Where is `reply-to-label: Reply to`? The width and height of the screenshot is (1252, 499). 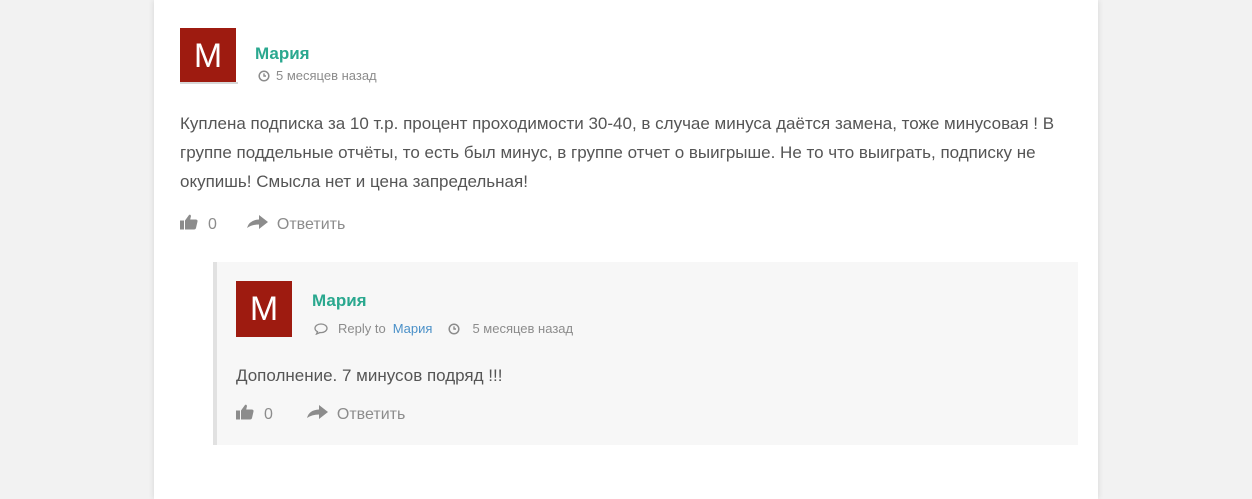
reply-to-label: Reply to is located at coordinates (362, 328).